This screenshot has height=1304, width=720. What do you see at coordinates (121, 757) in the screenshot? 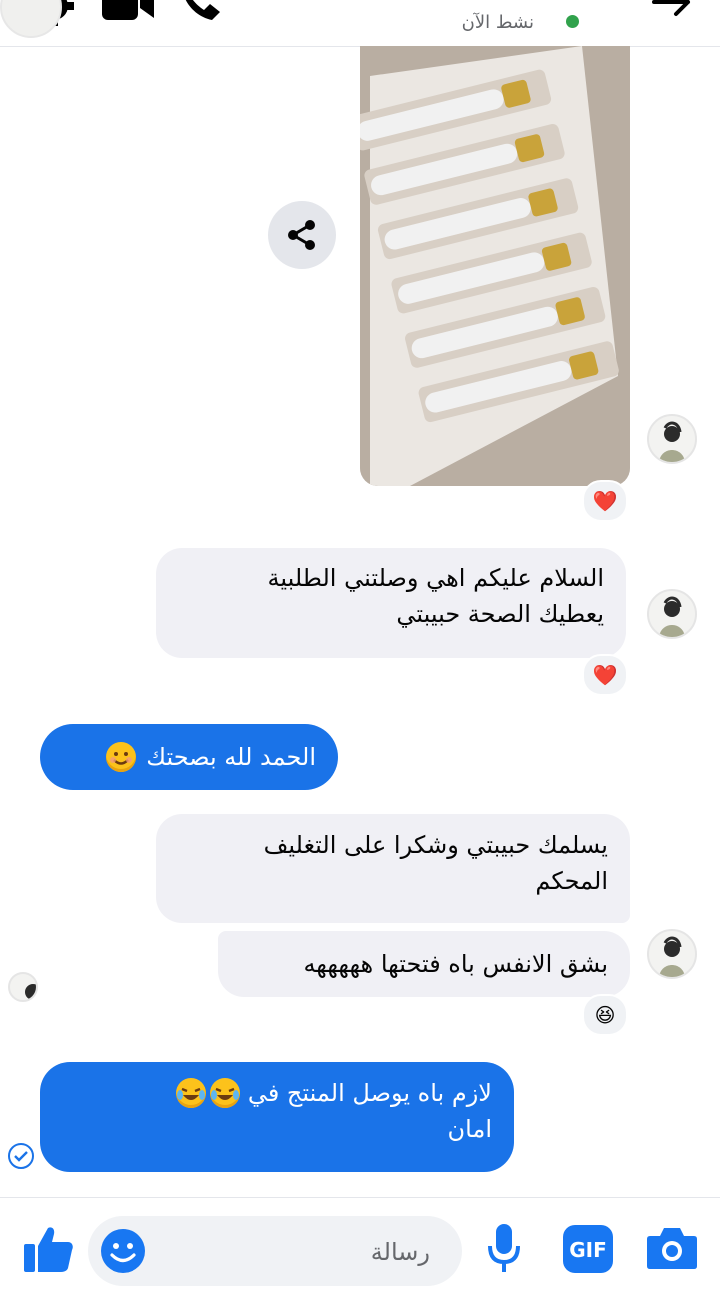
I see `smiling-emoji-icon` at bounding box center [121, 757].